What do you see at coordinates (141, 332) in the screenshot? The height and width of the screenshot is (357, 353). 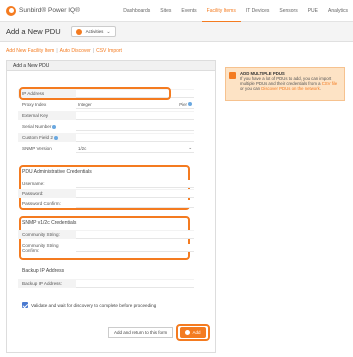 I see `add-and-return-button: Add and return to this form` at bounding box center [141, 332].